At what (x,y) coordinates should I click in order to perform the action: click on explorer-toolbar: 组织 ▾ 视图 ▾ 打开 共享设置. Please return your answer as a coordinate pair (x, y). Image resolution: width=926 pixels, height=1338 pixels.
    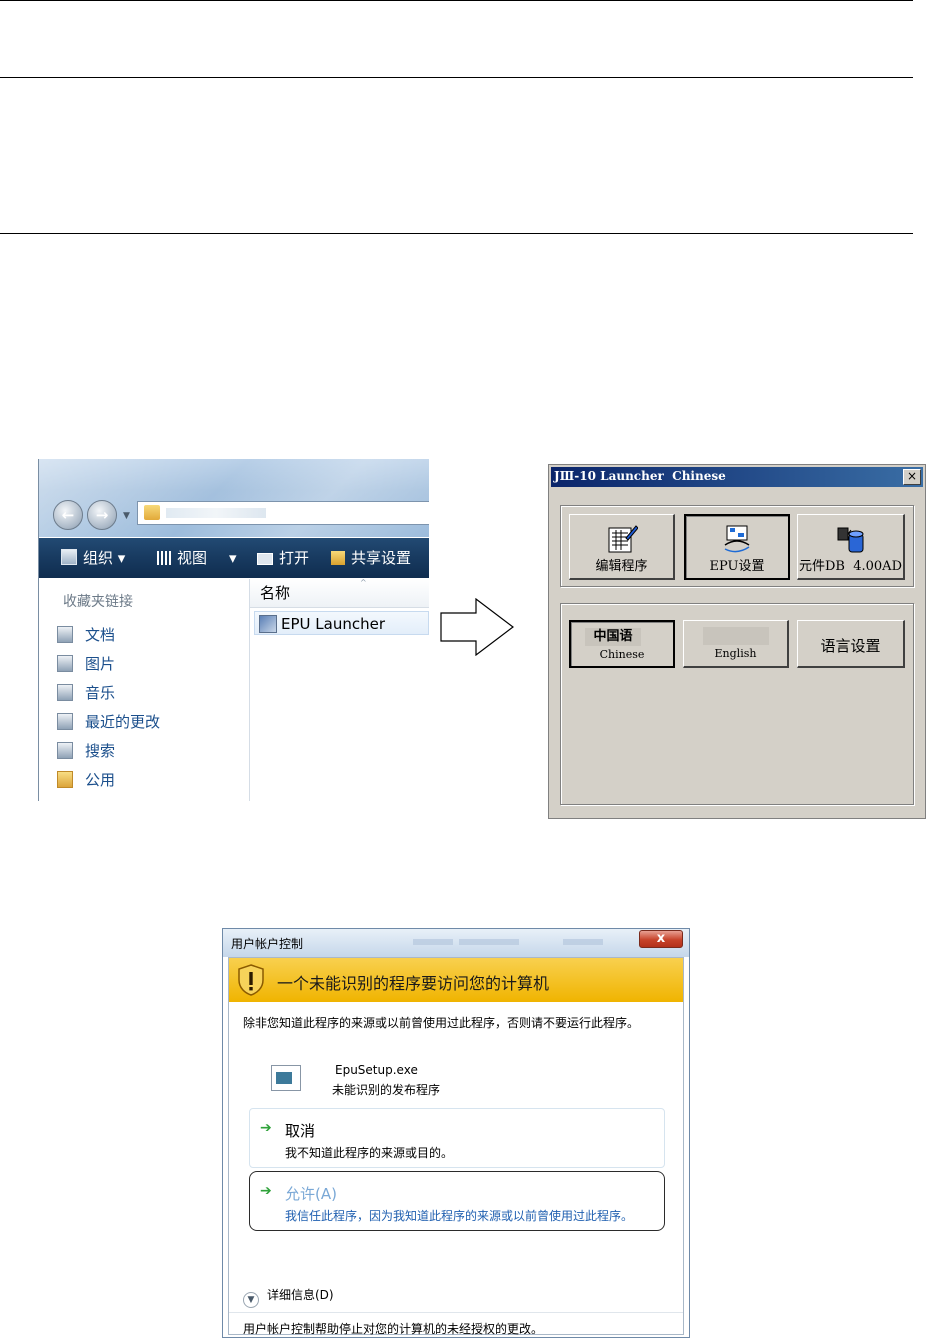
    Looking at the image, I should click on (234, 558).